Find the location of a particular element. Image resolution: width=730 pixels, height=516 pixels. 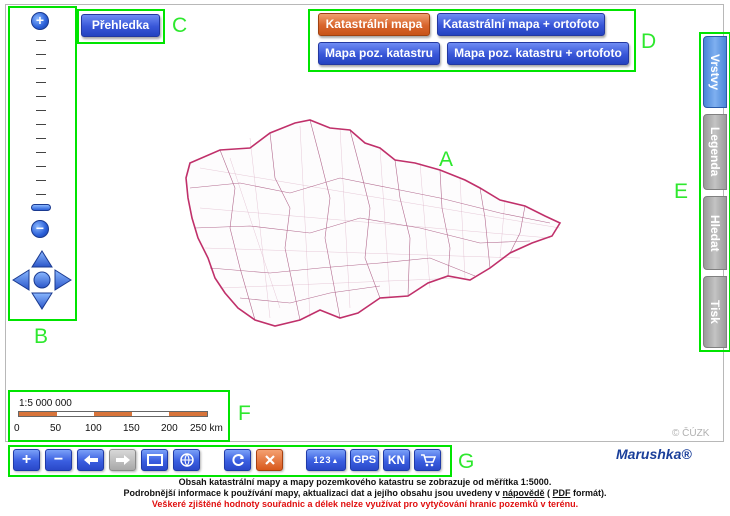

kn-label: KN is located at coordinates (396, 460).